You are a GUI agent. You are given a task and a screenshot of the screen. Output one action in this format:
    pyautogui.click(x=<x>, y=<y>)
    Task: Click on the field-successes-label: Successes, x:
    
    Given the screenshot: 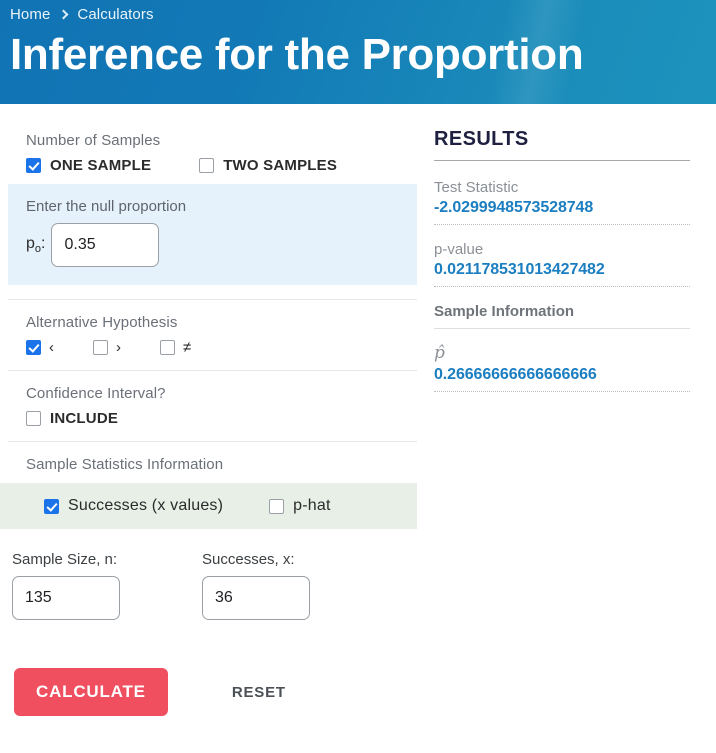 What is the action you would take?
    pyautogui.click(x=248, y=559)
    